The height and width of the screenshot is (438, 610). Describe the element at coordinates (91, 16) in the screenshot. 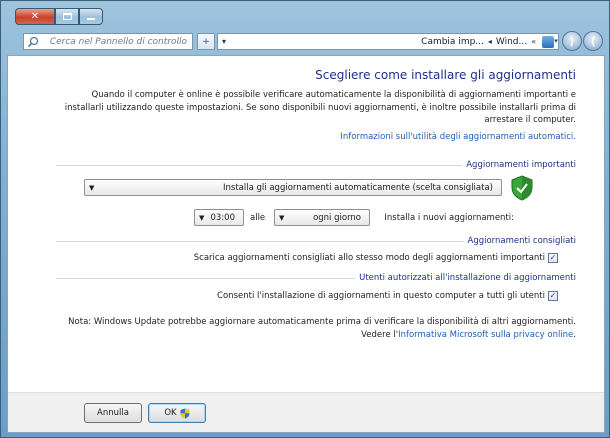

I see `minimize-button` at that location.